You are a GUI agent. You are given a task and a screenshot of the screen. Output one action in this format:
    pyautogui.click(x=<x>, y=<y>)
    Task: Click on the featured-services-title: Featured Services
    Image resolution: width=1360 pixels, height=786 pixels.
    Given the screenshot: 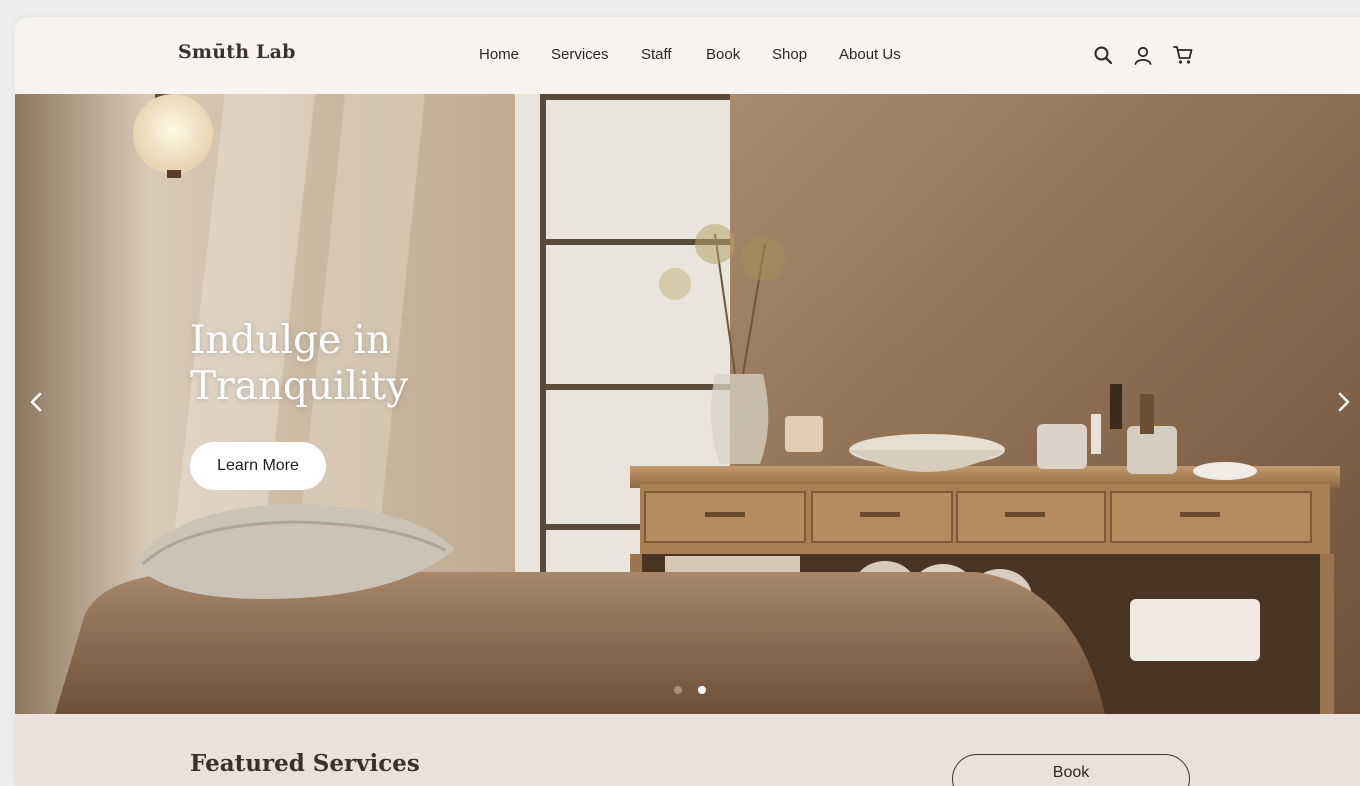 What is the action you would take?
    pyautogui.click(x=305, y=763)
    